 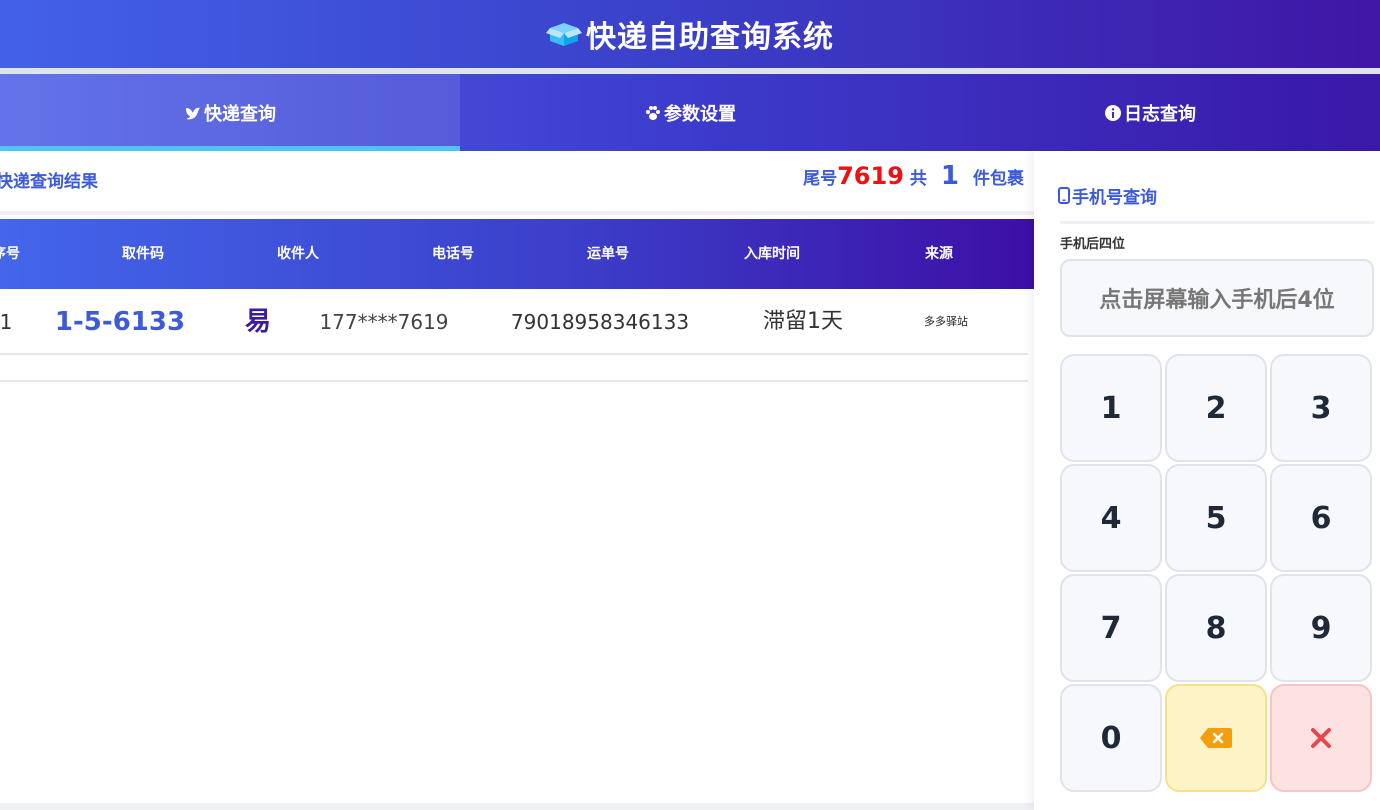 I want to click on divider, so click(x=517, y=213).